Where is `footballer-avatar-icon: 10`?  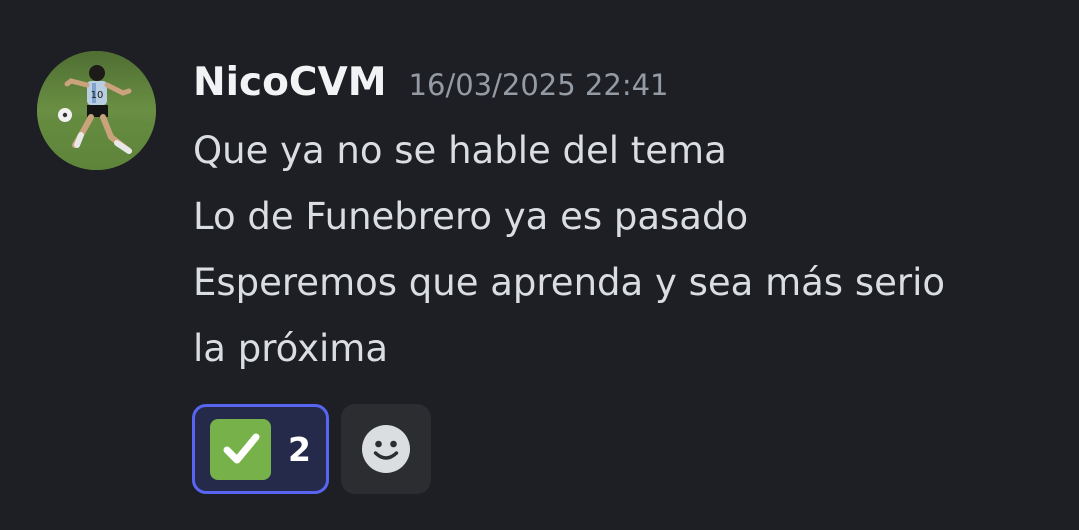 footballer-avatar-icon: 10 is located at coordinates (96, 110).